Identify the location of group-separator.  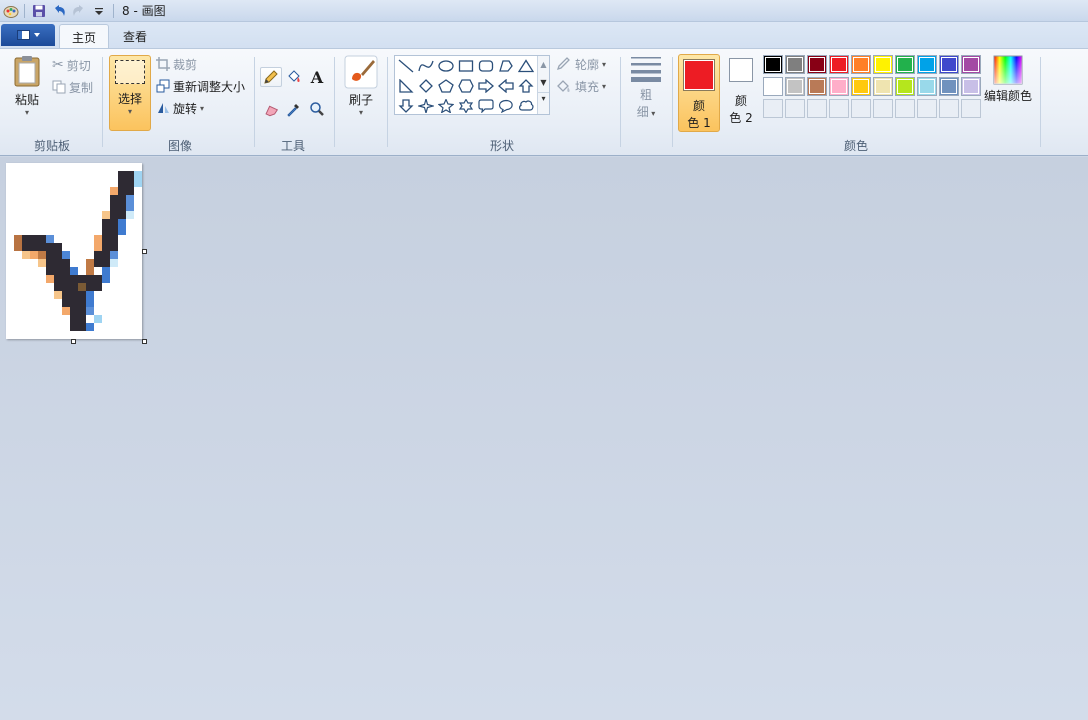
(102, 102).